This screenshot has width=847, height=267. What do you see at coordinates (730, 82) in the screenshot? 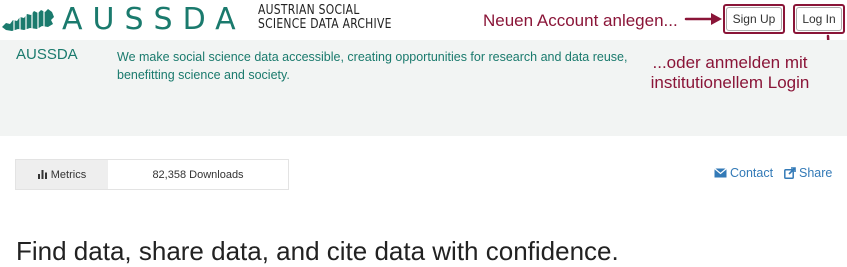
I see `login-annotation-line2: institutionellem Login` at bounding box center [730, 82].